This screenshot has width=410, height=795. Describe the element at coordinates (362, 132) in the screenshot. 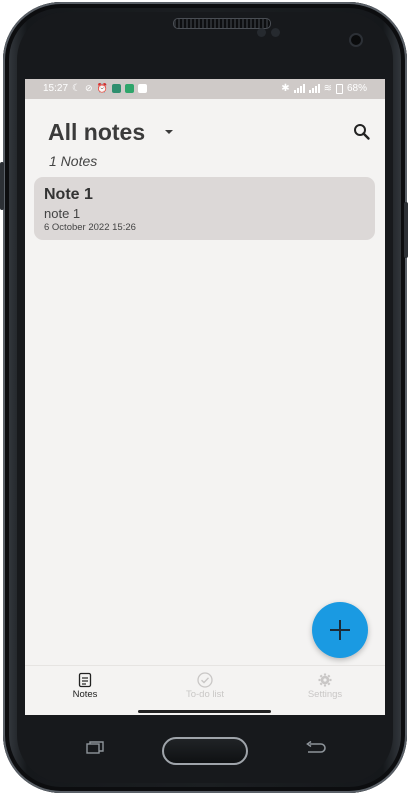

I see `search-icon` at that location.